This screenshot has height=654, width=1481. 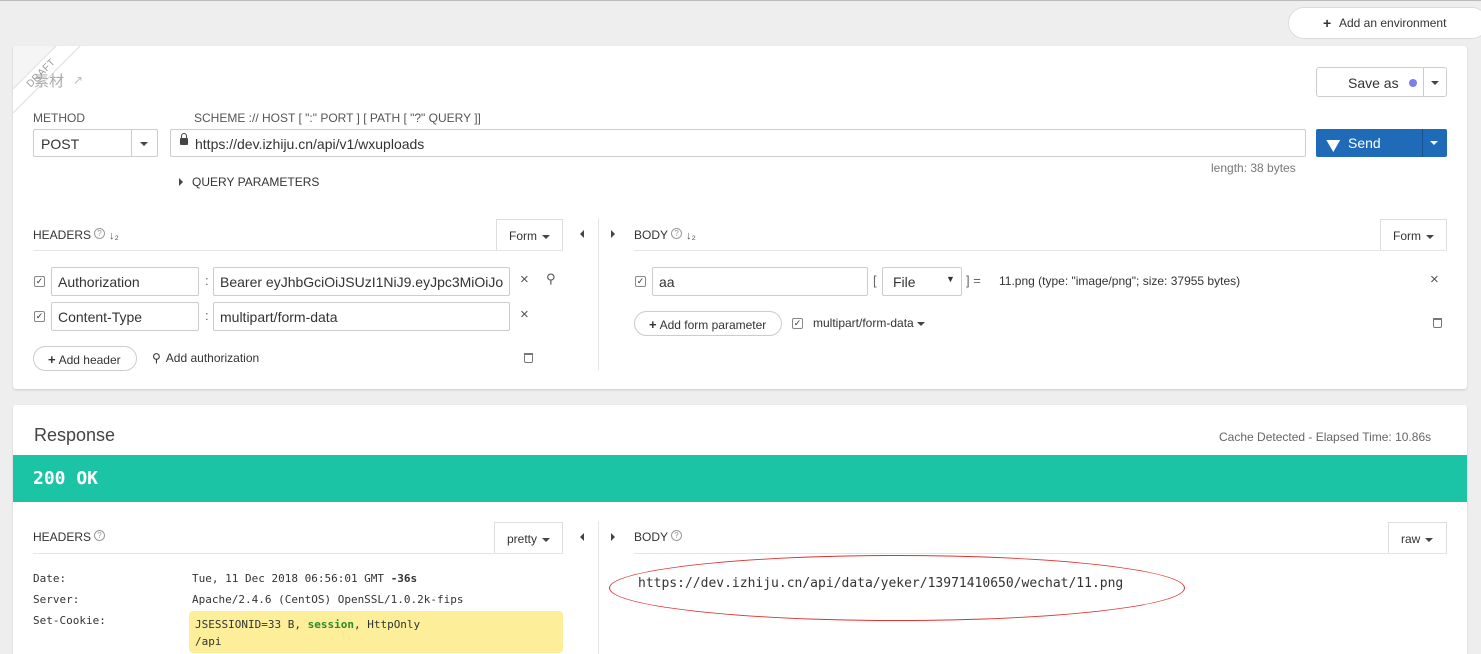 I want to click on cookie-part: JSESSIONID=33 B,, so click(x=251, y=624).